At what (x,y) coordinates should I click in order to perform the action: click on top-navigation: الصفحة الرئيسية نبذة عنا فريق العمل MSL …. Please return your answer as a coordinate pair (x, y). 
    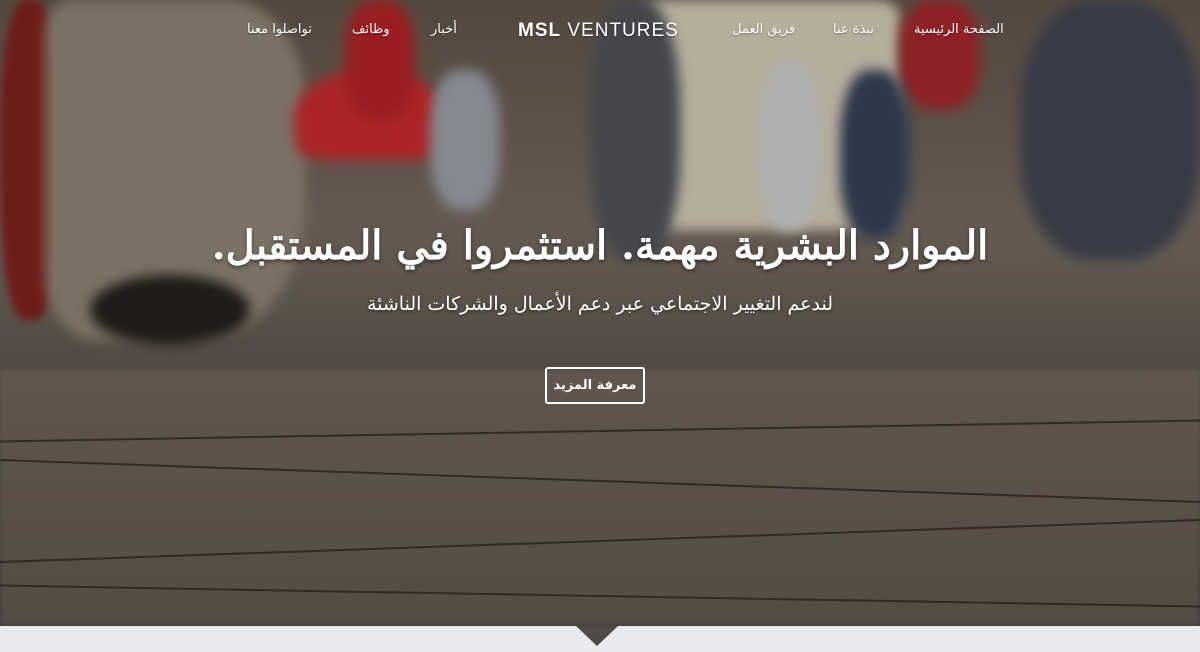
    Looking at the image, I should click on (600, 32).